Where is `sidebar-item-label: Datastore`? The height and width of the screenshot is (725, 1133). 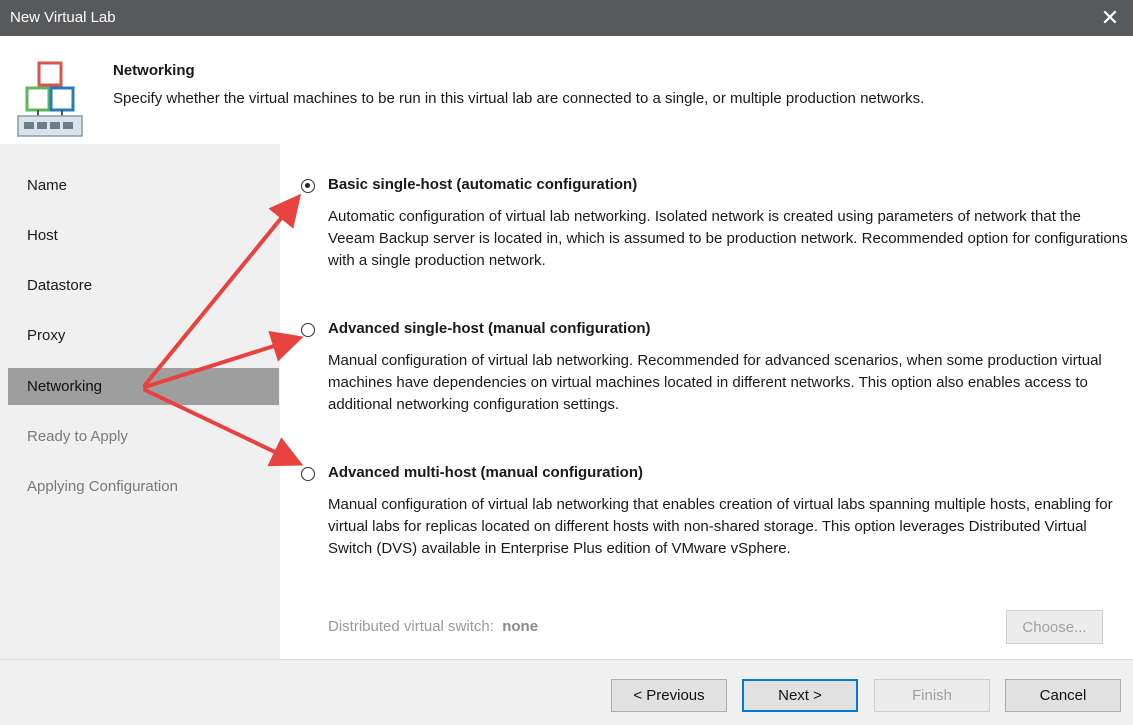
sidebar-item-label: Datastore is located at coordinates (60, 285).